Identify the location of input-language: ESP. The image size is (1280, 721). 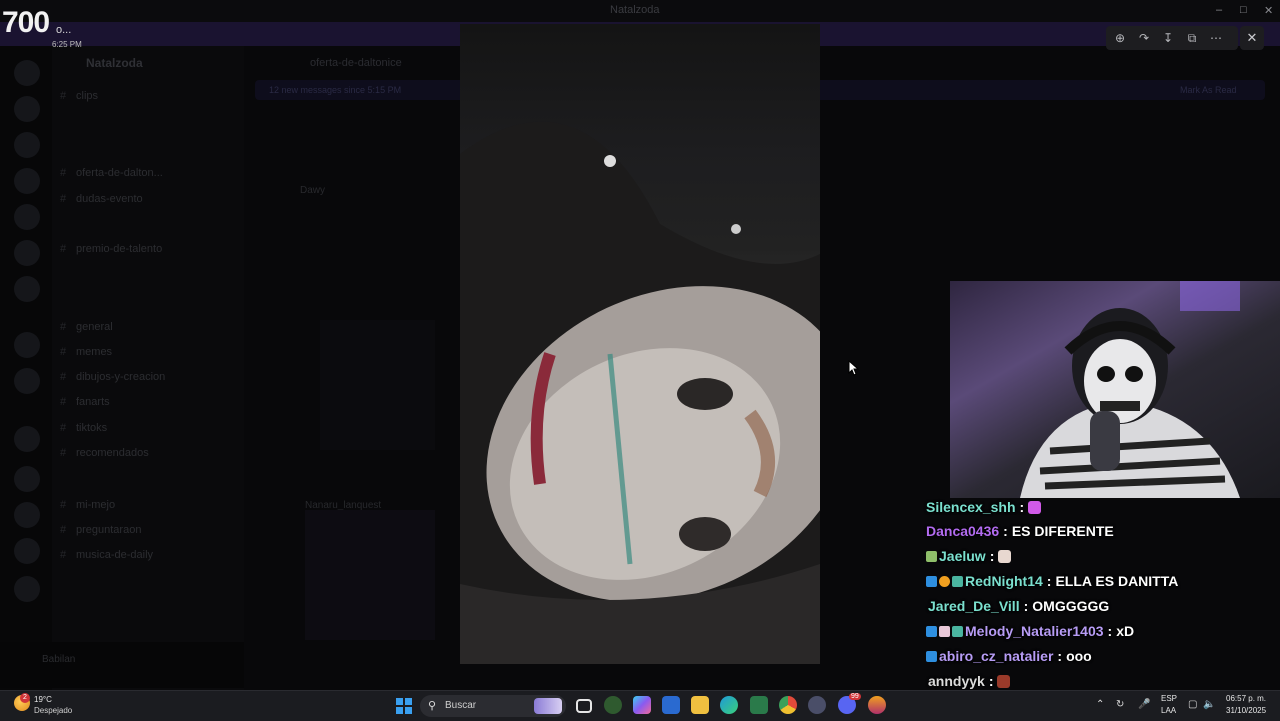
(1169, 698).